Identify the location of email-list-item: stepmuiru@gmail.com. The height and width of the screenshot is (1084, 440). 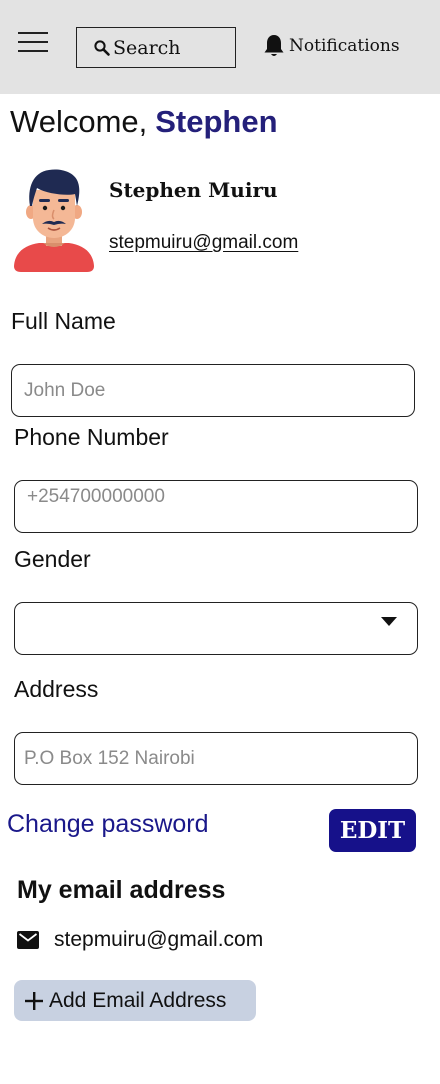
(140, 940).